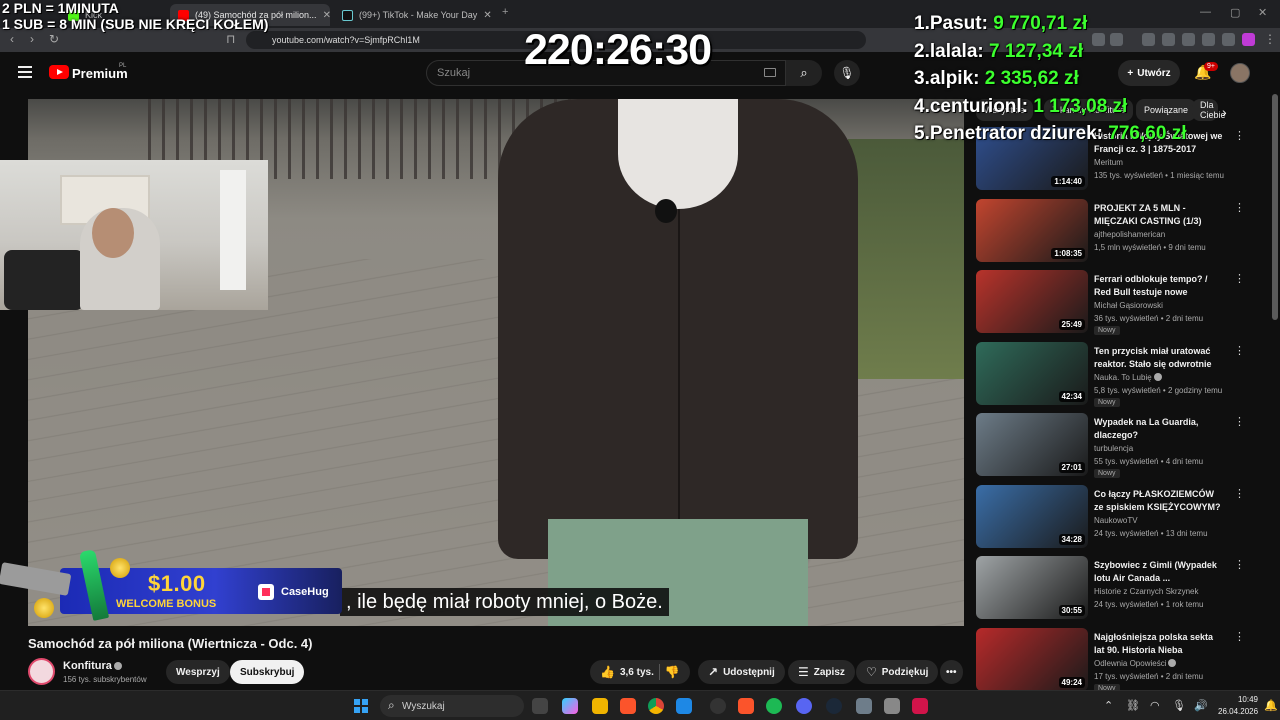 The height and width of the screenshot is (720, 1280). Describe the element at coordinates (1209, 110) in the screenshot. I see `chip-for-you: Dla Ciebie` at that location.